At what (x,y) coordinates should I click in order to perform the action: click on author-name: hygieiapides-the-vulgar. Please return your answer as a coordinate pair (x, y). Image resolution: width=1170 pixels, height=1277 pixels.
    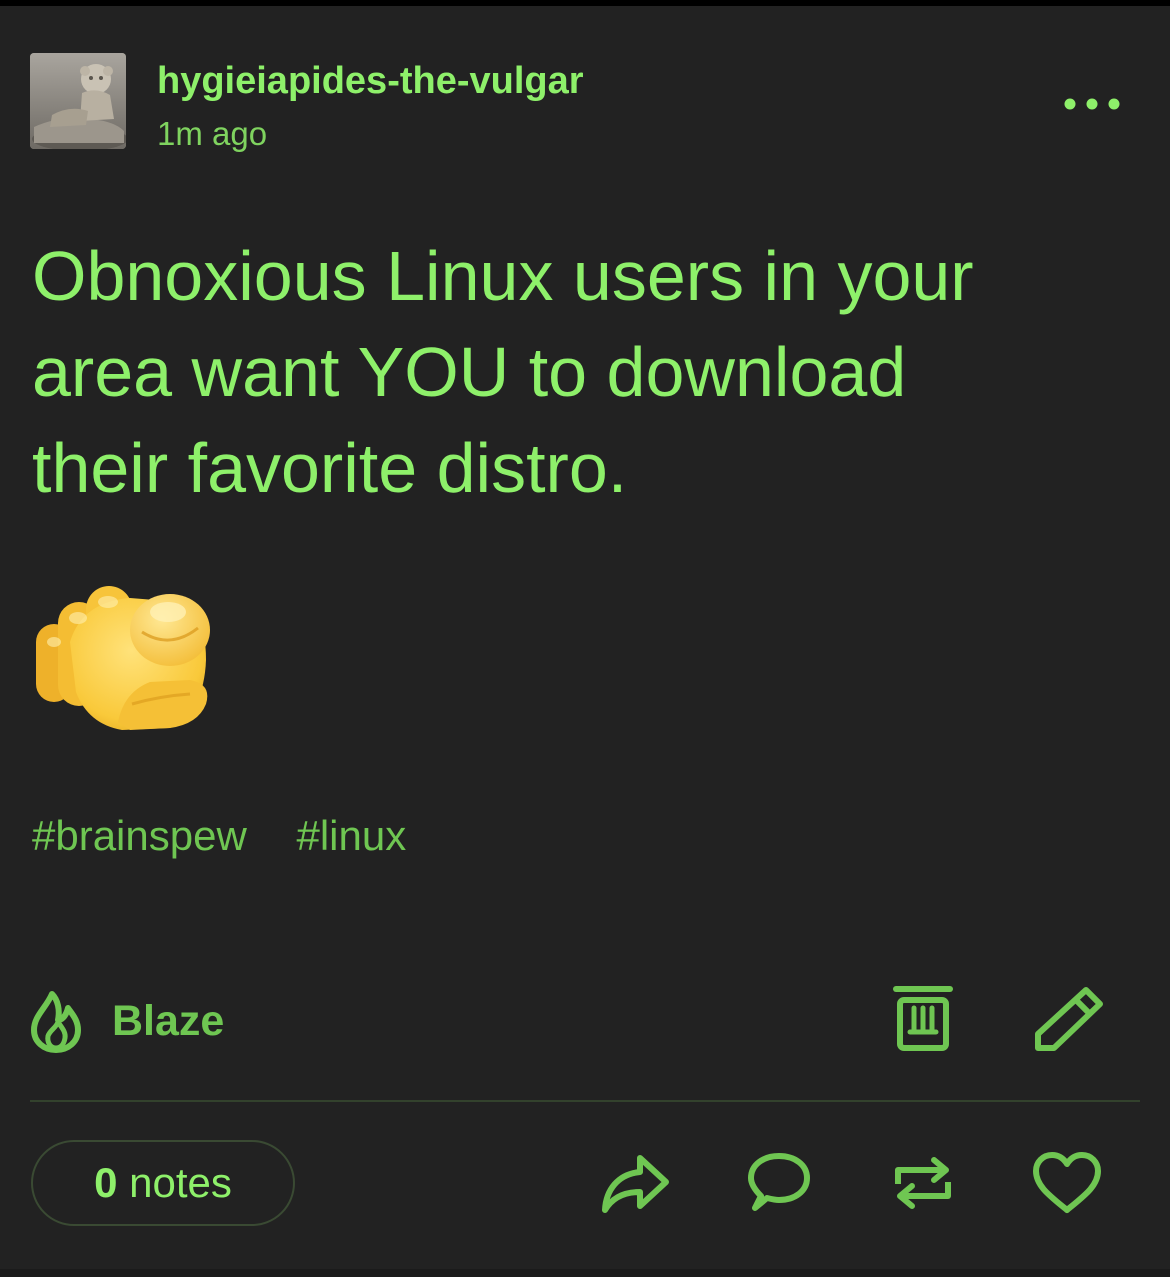
    Looking at the image, I should click on (370, 81).